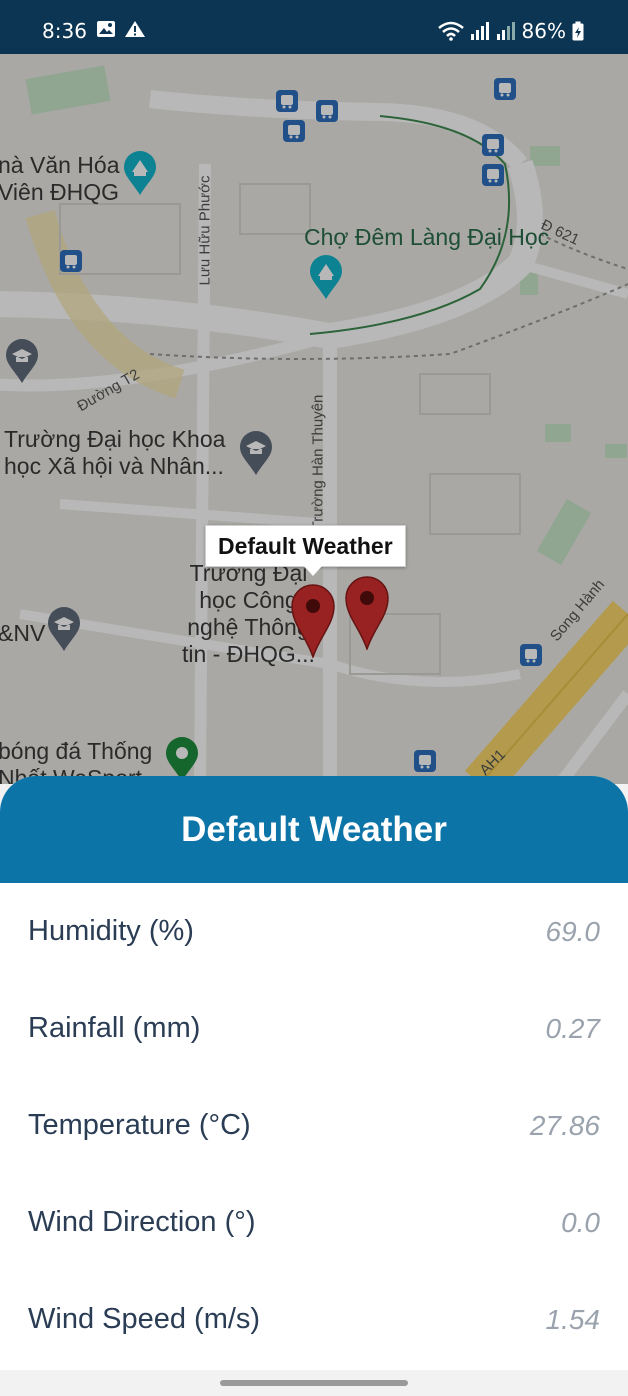 This screenshot has width=628, height=1396. I want to click on road-label-luu-huu-phuoc: Lưu Hữu Phước, so click(205, 230).